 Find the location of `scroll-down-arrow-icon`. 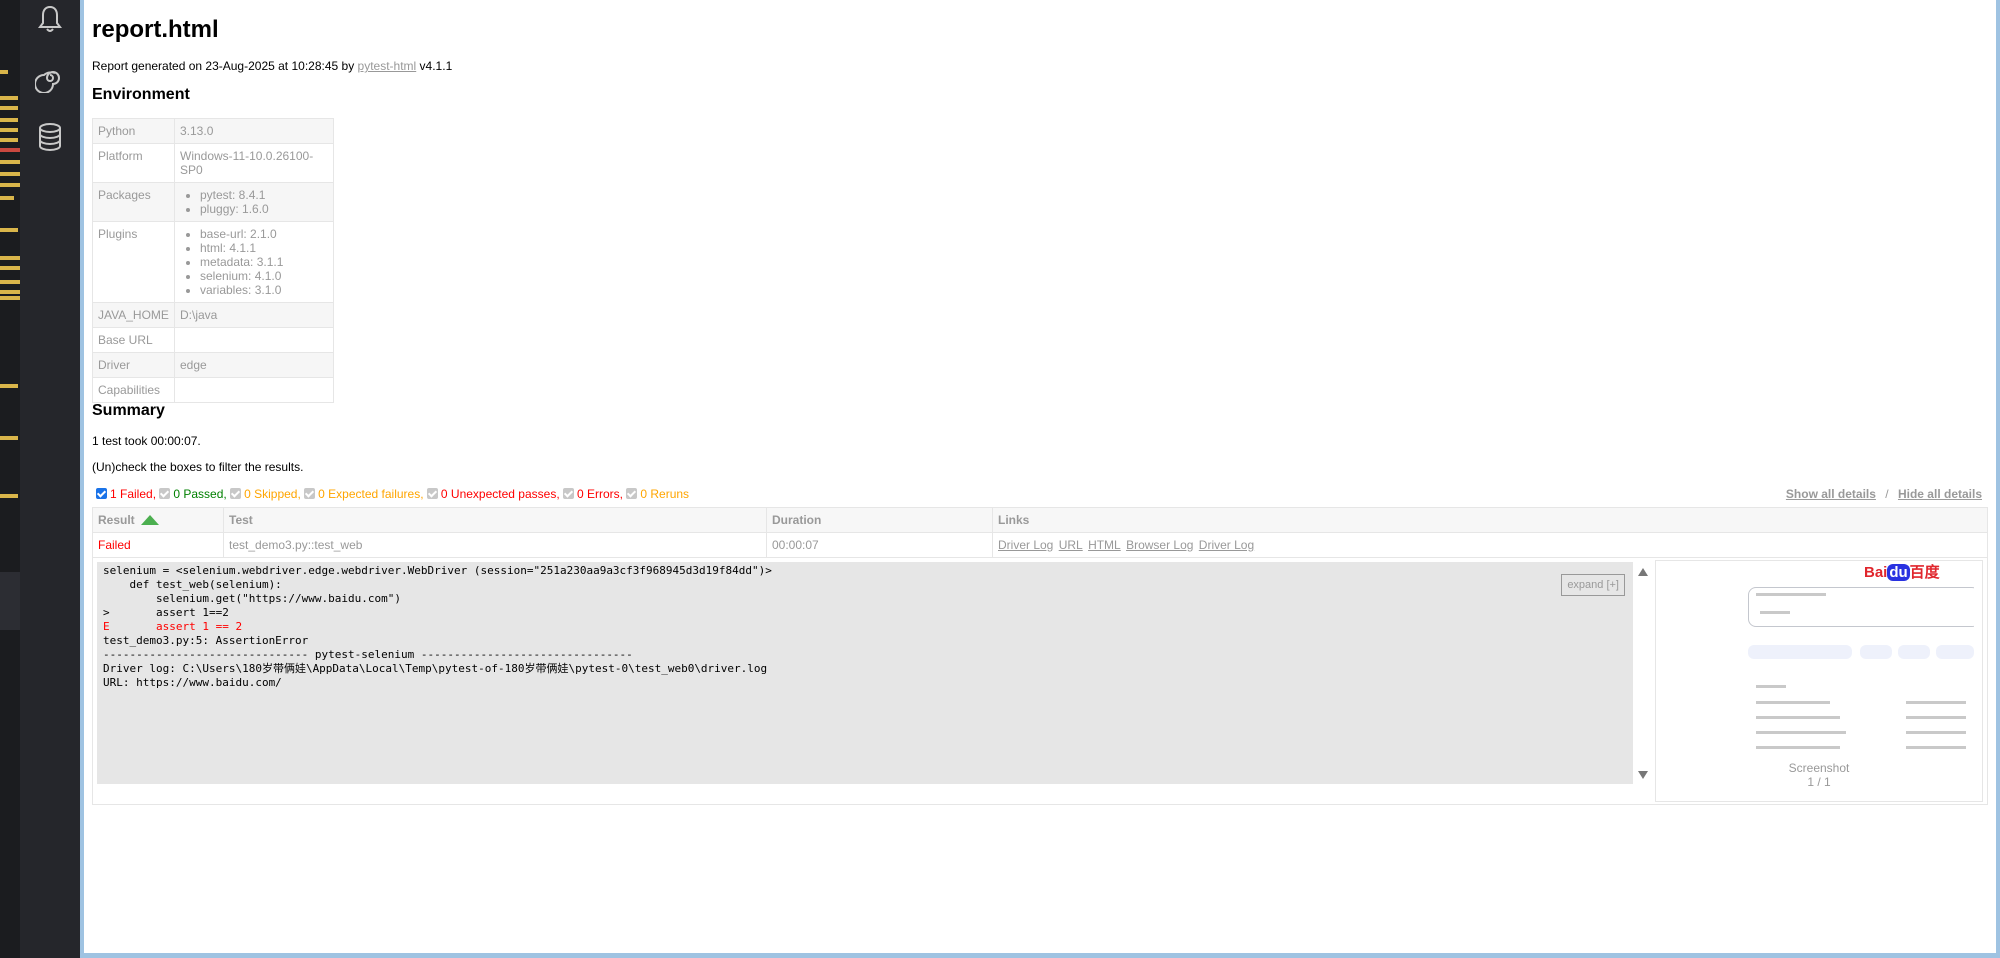

scroll-down-arrow-icon is located at coordinates (1643, 775).